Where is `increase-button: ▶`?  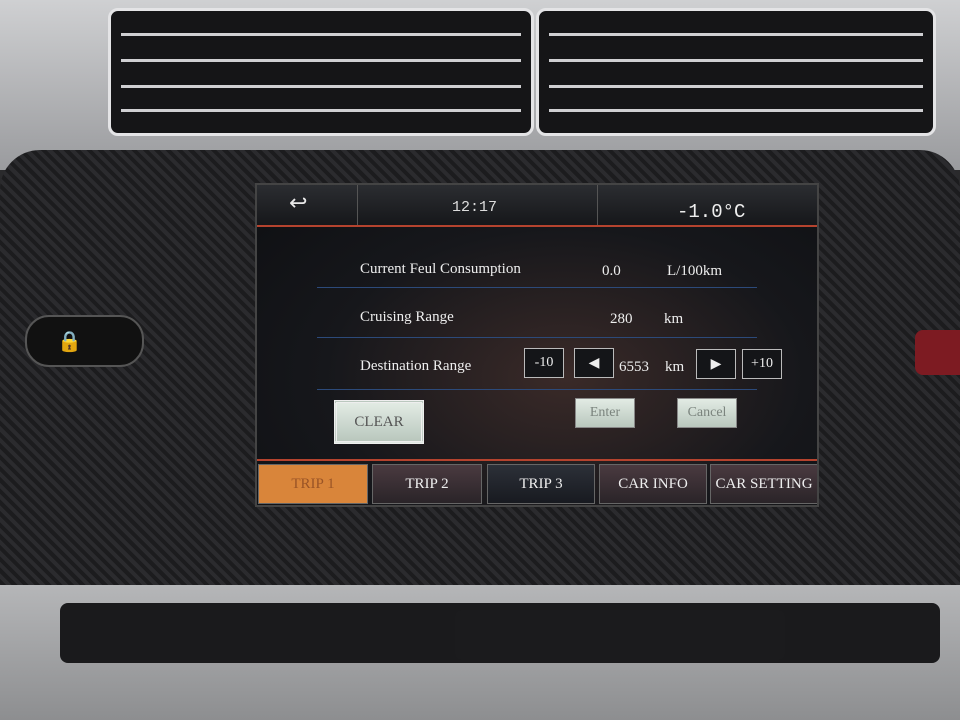
increase-button: ▶ is located at coordinates (716, 364).